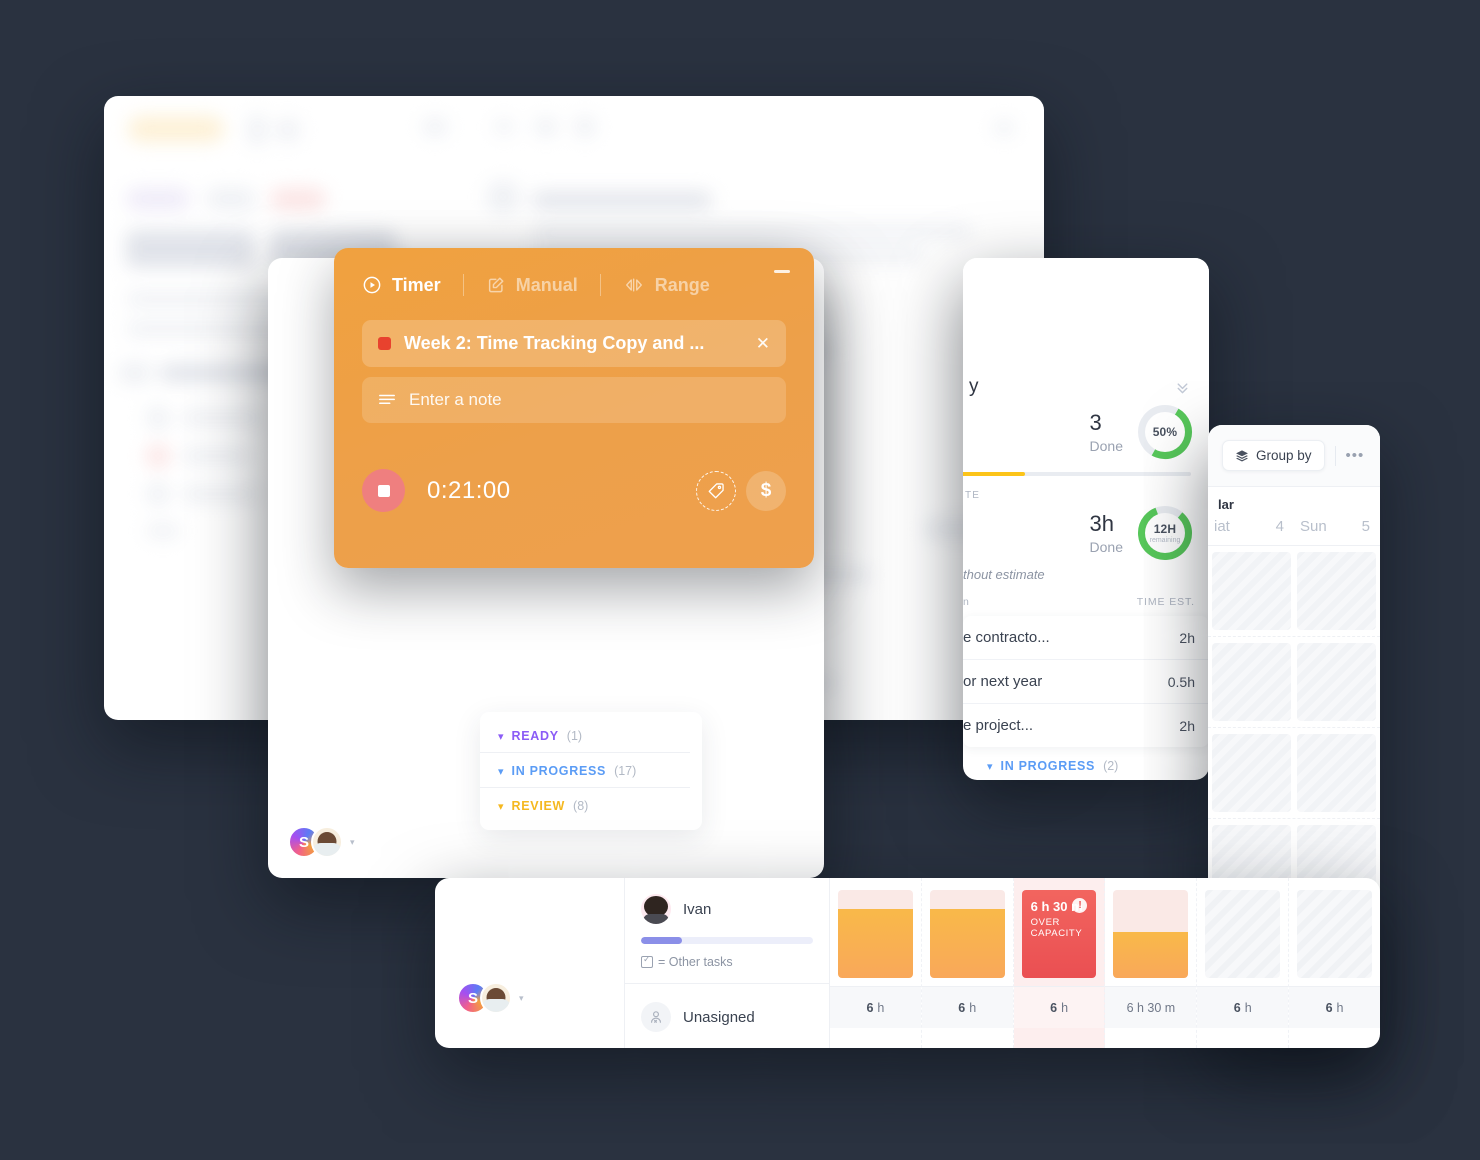 The width and height of the screenshot is (1480, 1160). I want to click on timer-note-field: Enter a note, so click(574, 400).